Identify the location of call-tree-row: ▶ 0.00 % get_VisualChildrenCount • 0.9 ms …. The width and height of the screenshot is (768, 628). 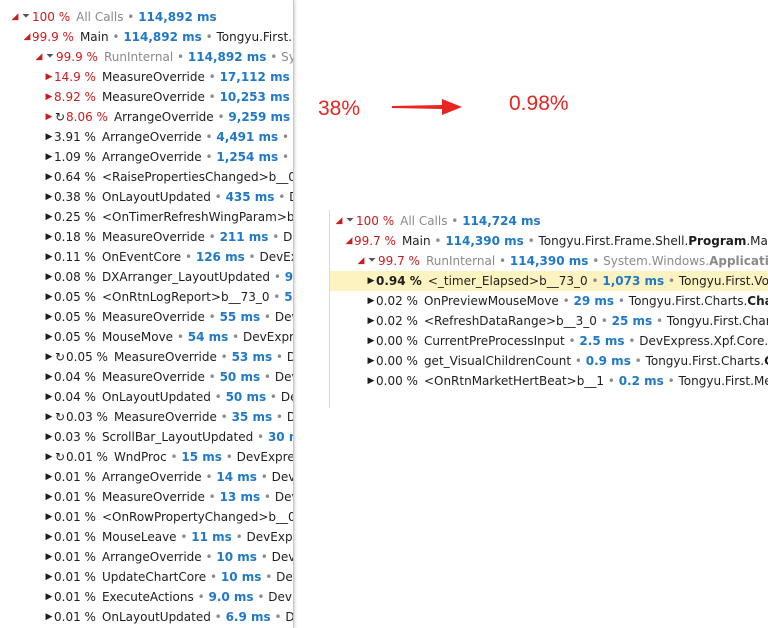
(549, 361).